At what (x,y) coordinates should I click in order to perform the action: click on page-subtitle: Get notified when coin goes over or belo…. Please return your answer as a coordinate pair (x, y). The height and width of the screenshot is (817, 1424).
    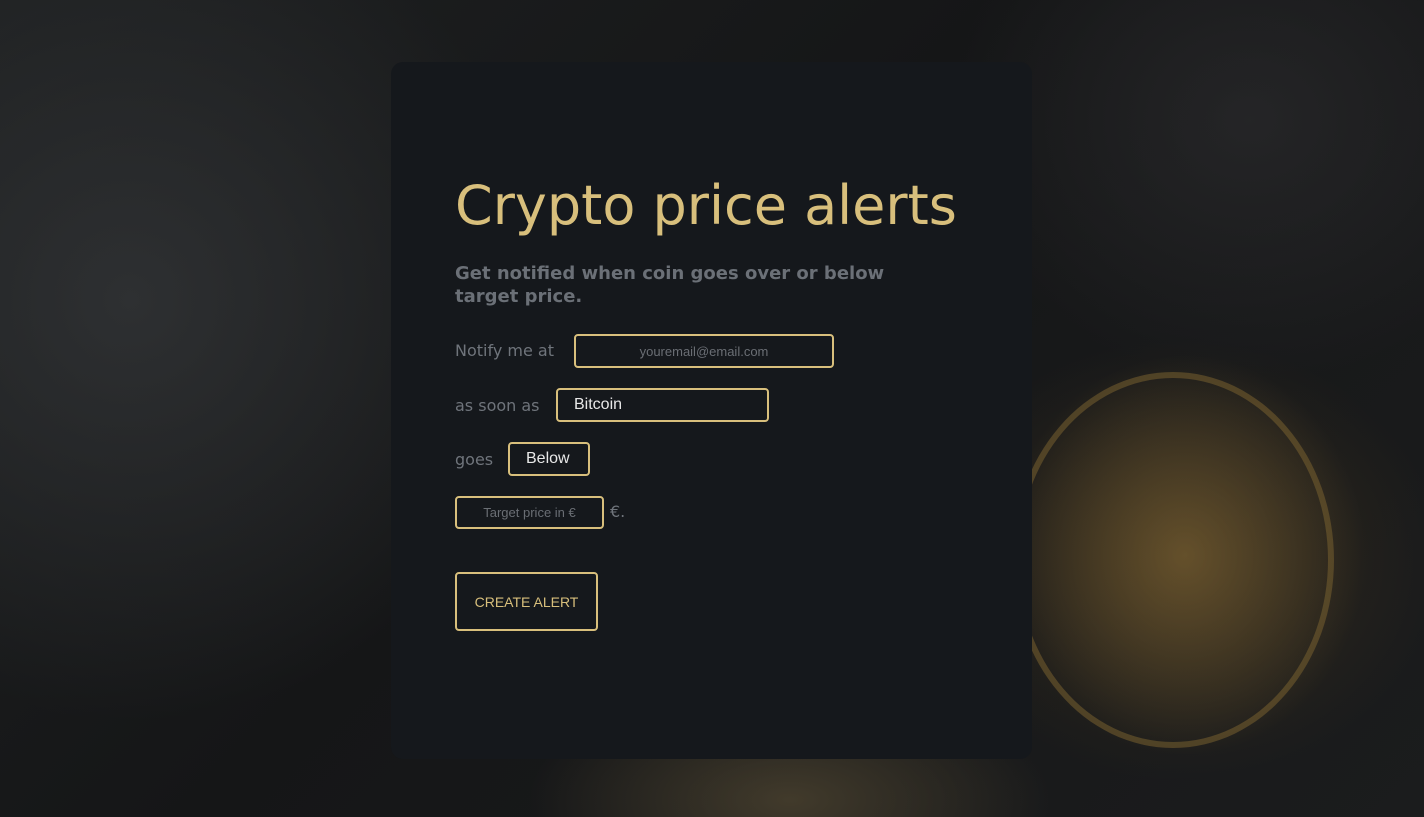
    Looking at the image, I should click on (670, 285).